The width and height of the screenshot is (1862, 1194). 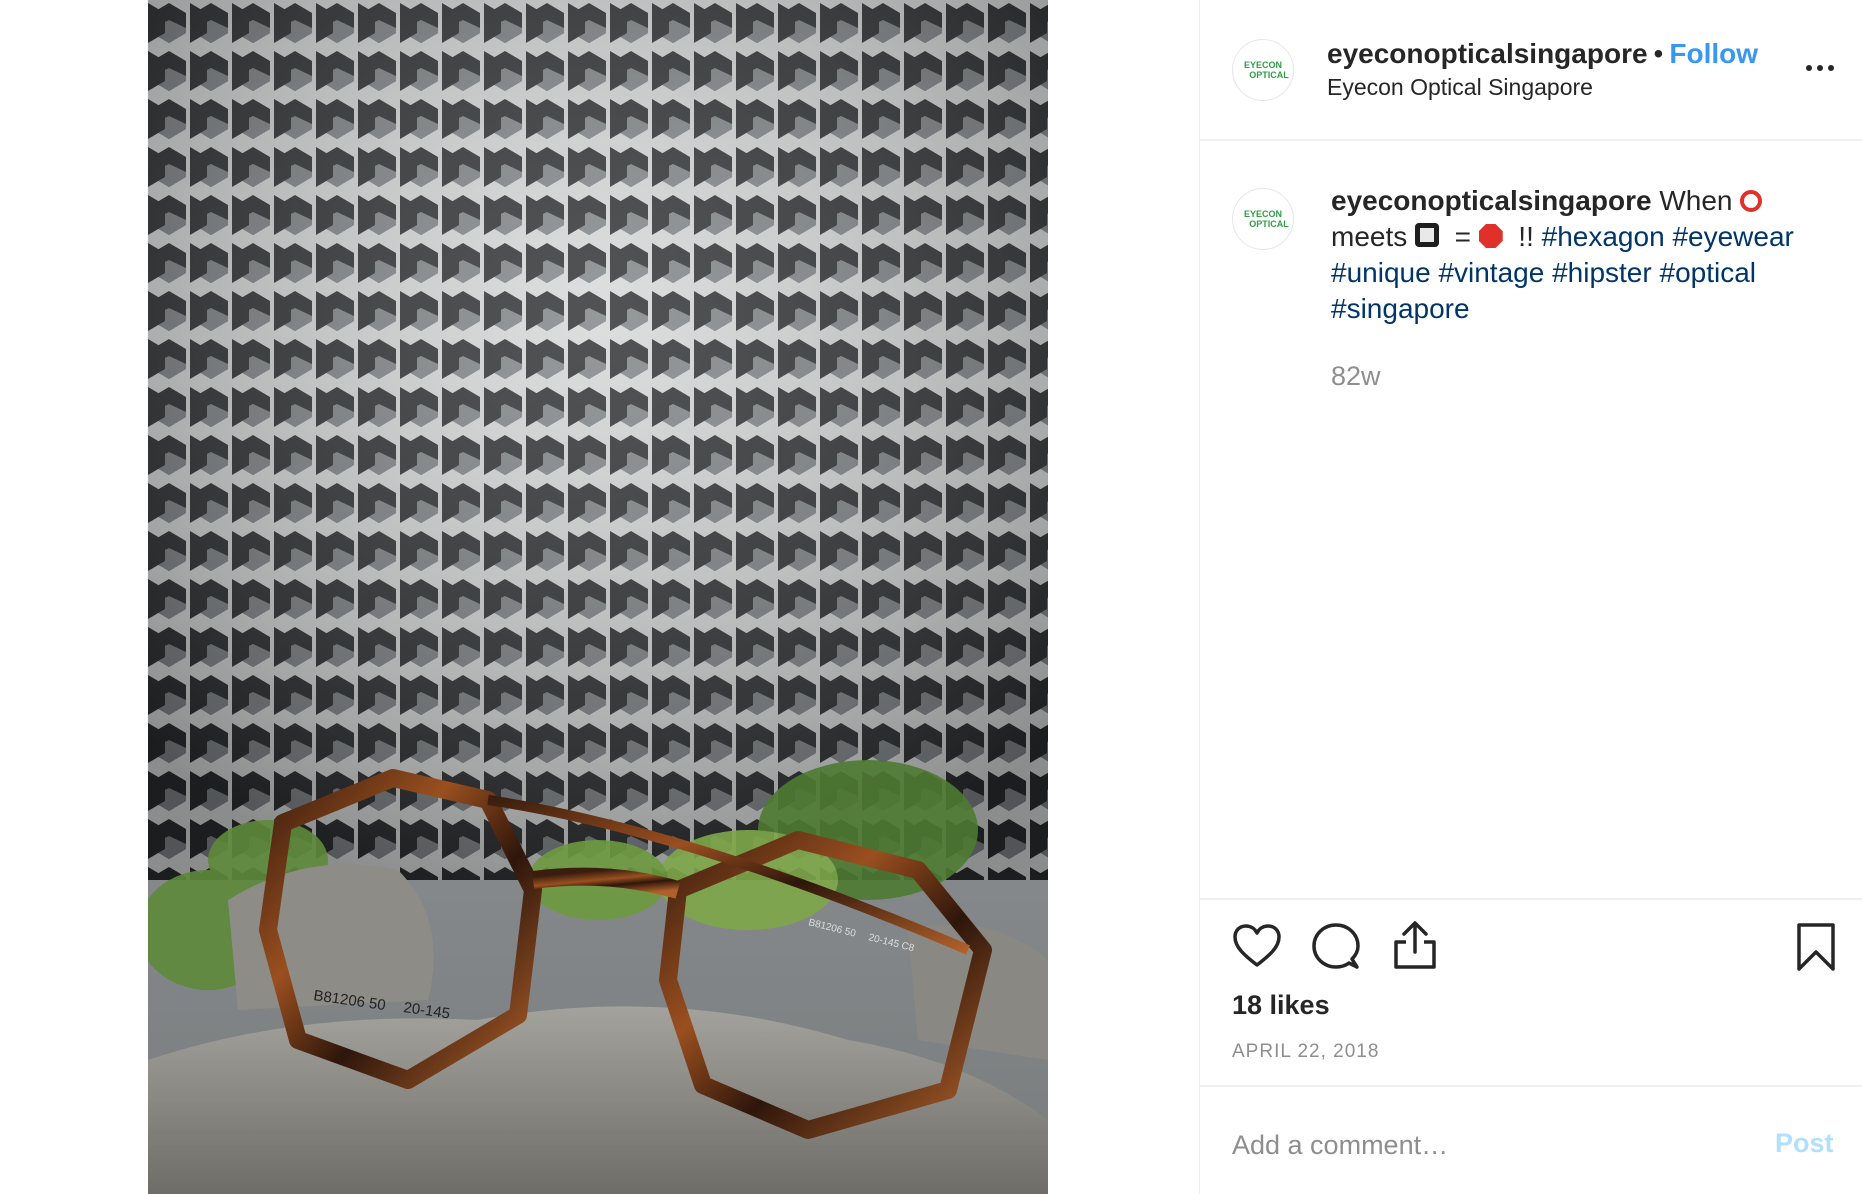 I want to click on header-title-line: eyeconopticalsingapore • Follow, so click(x=1542, y=54).